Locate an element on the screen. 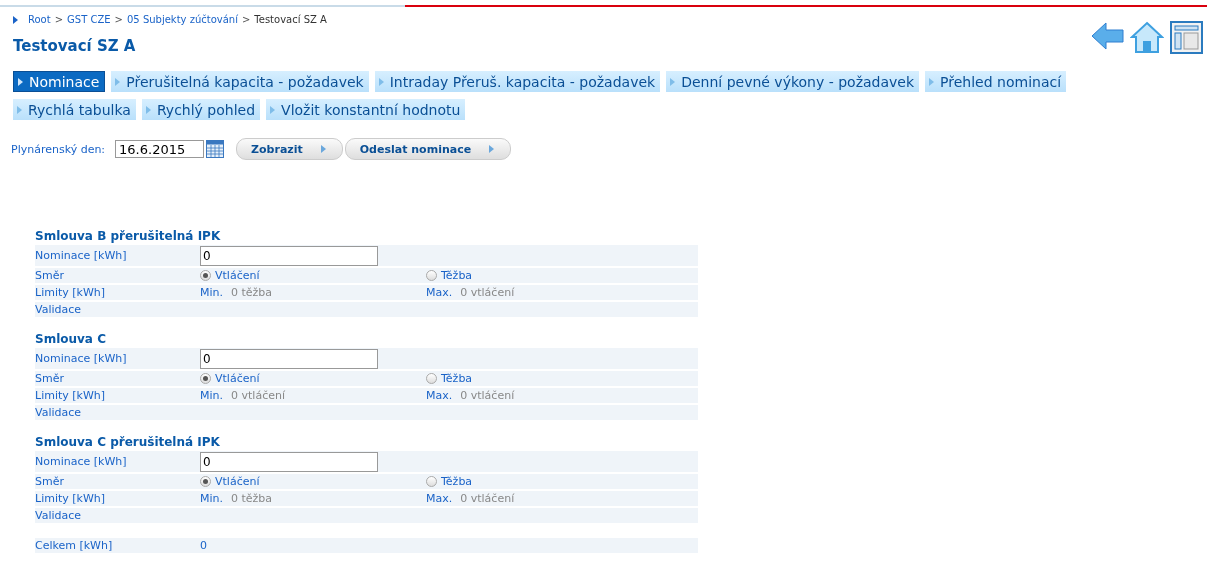  tab: Intraday Přeruš. kapacita - požadavek is located at coordinates (517, 81).